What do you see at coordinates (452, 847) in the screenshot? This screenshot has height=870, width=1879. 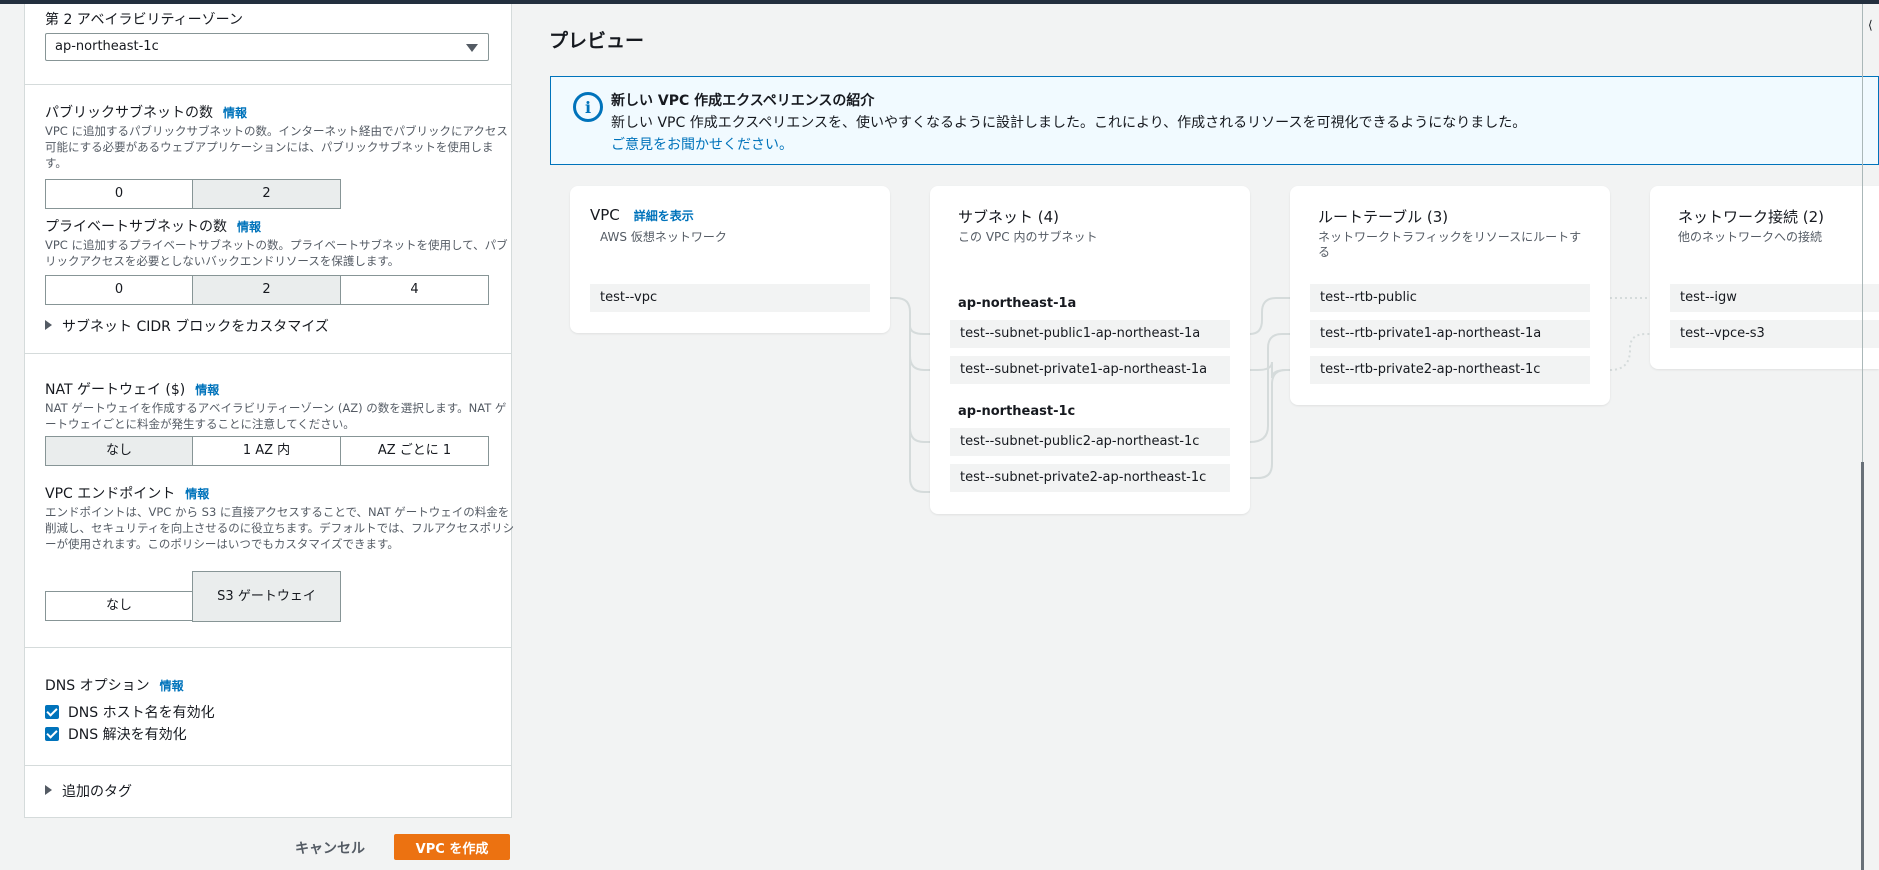 I see `create-vpc-button: VPC を作成` at bounding box center [452, 847].